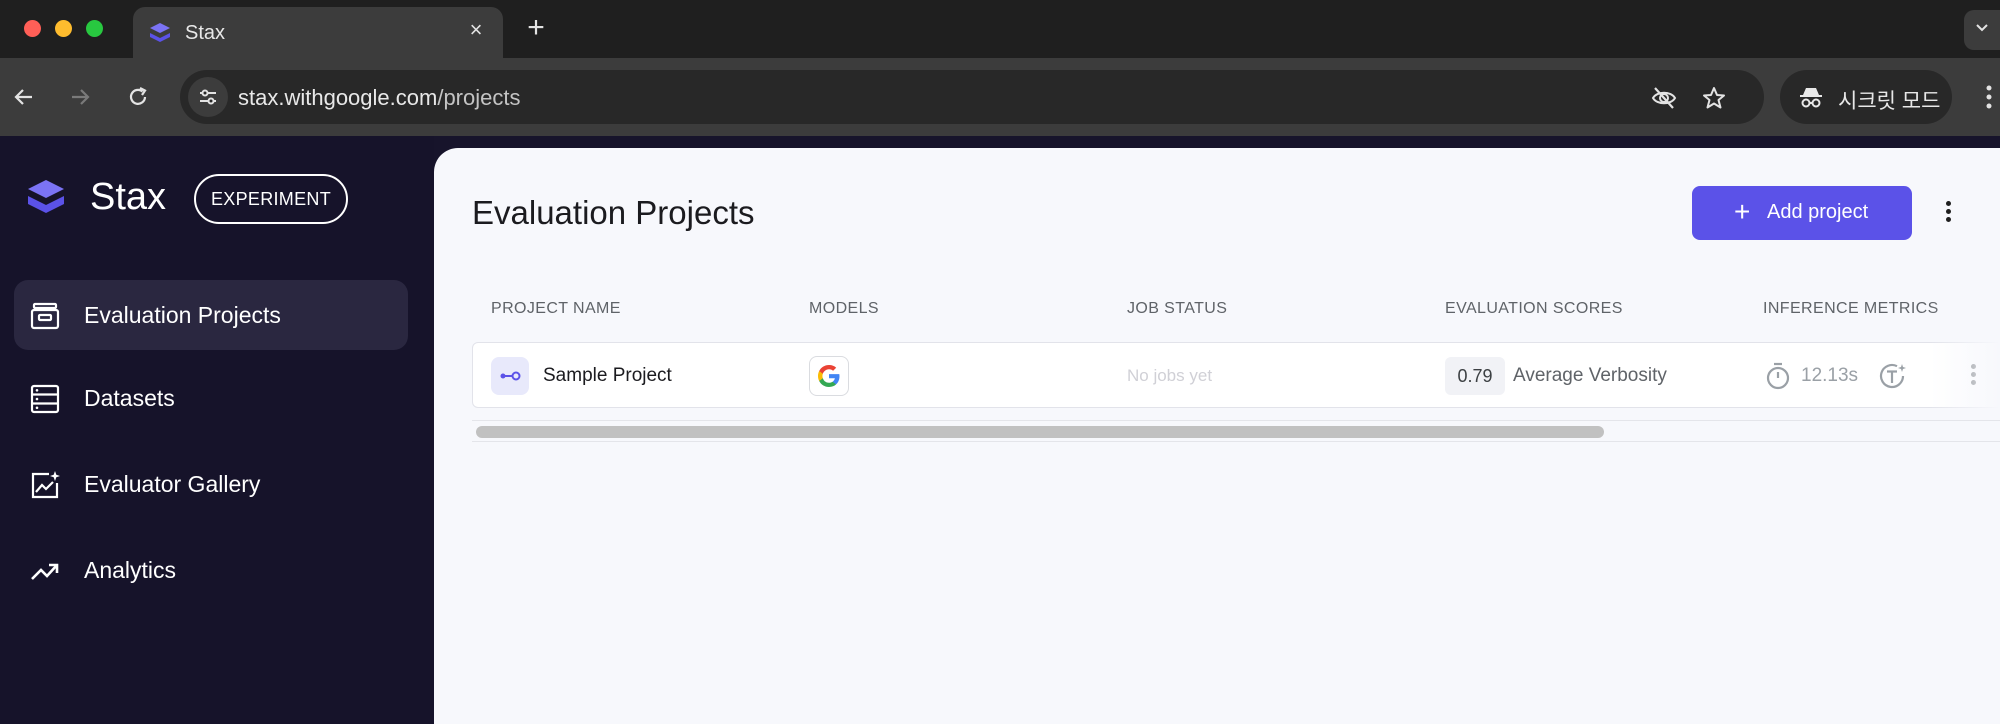 This screenshot has height=724, width=2000. I want to click on more-options-icon, so click(1948, 213).